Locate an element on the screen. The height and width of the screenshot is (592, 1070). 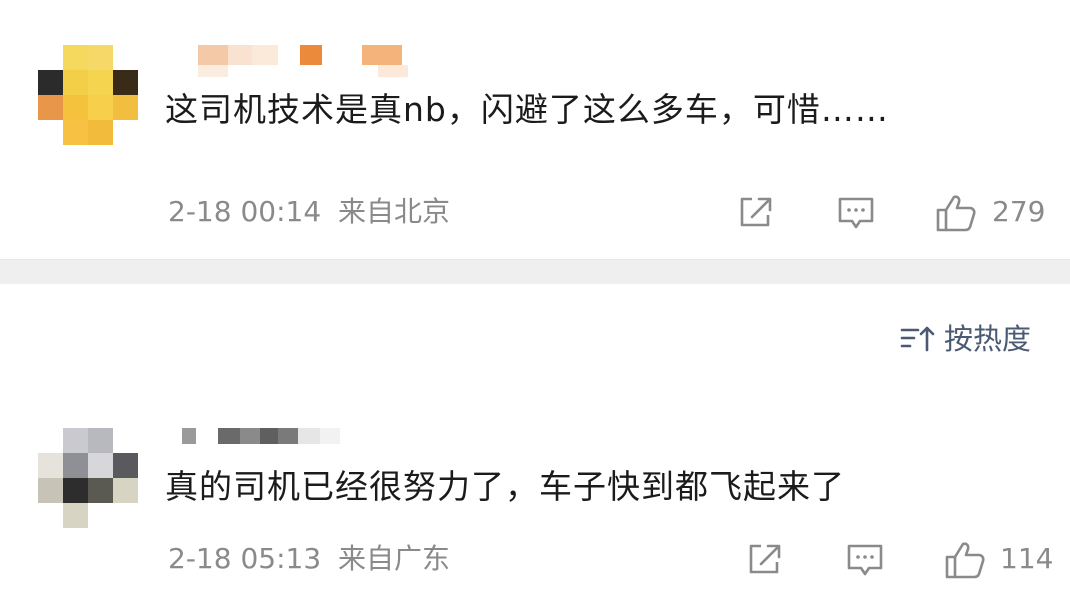
comment-meta: 2-18 00:14 来自北京 is located at coordinates (309, 212).